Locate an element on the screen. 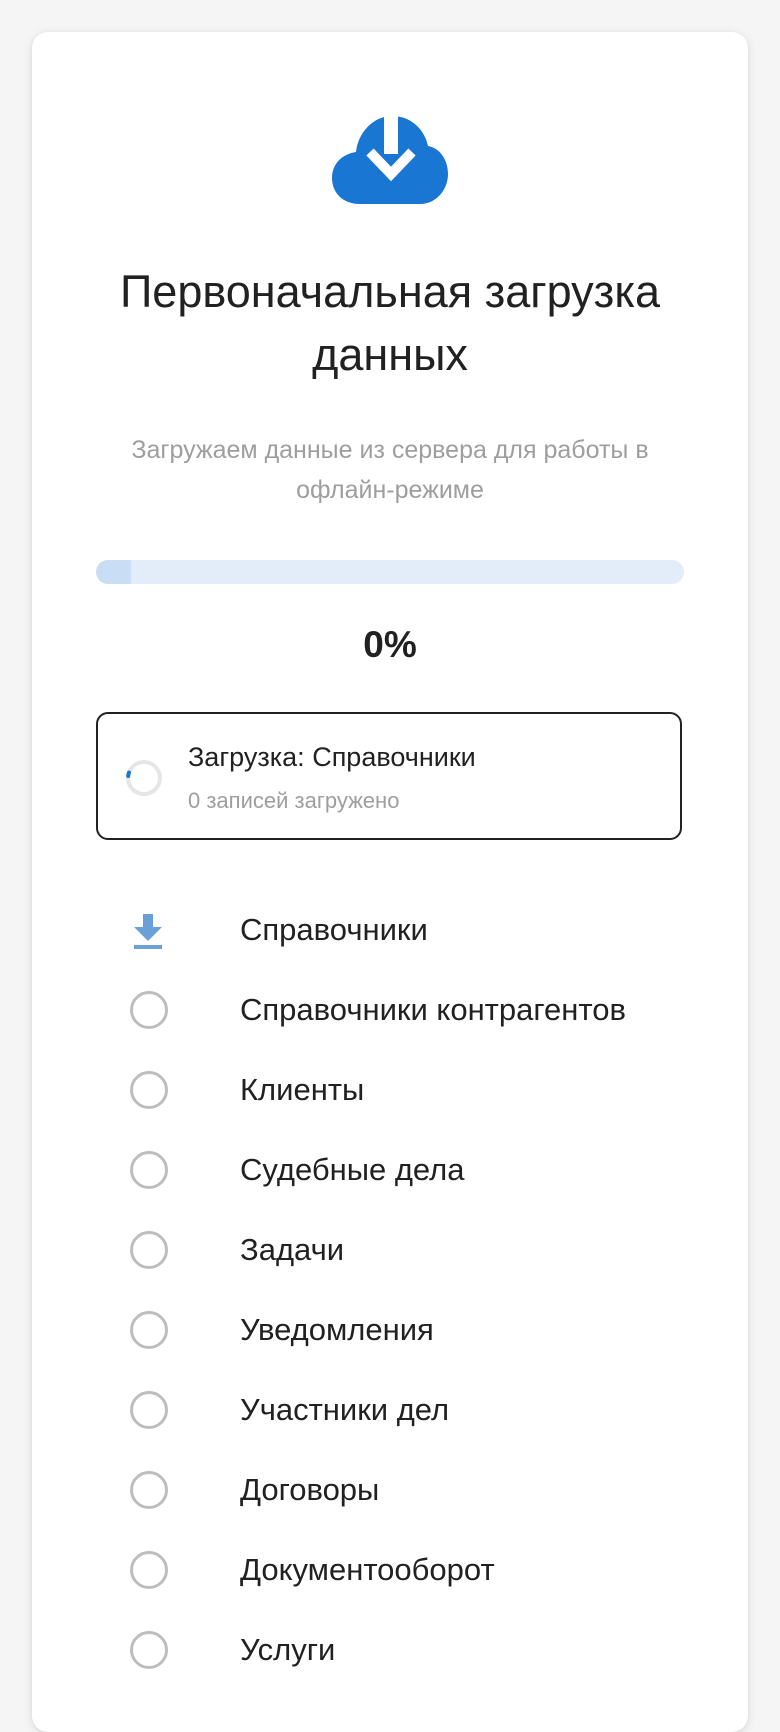 The height and width of the screenshot is (1732, 780). step-label: Справочники is located at coordinates (334, 929).